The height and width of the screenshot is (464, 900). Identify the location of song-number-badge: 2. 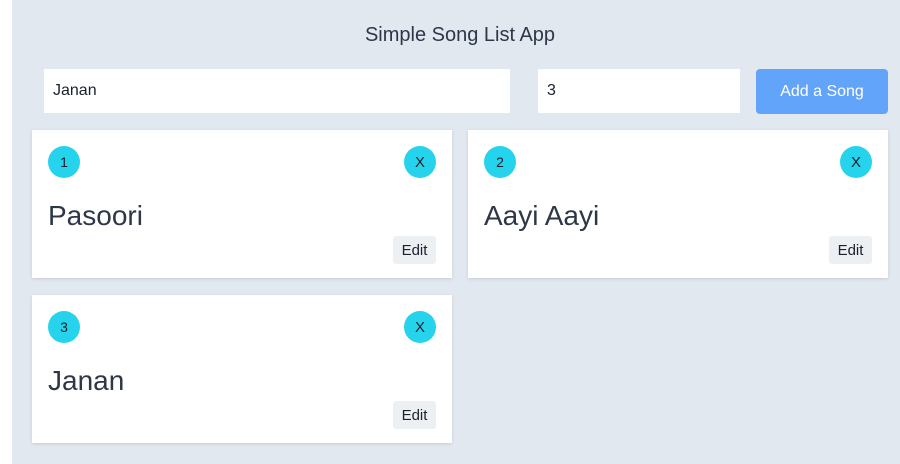
(500, 162).